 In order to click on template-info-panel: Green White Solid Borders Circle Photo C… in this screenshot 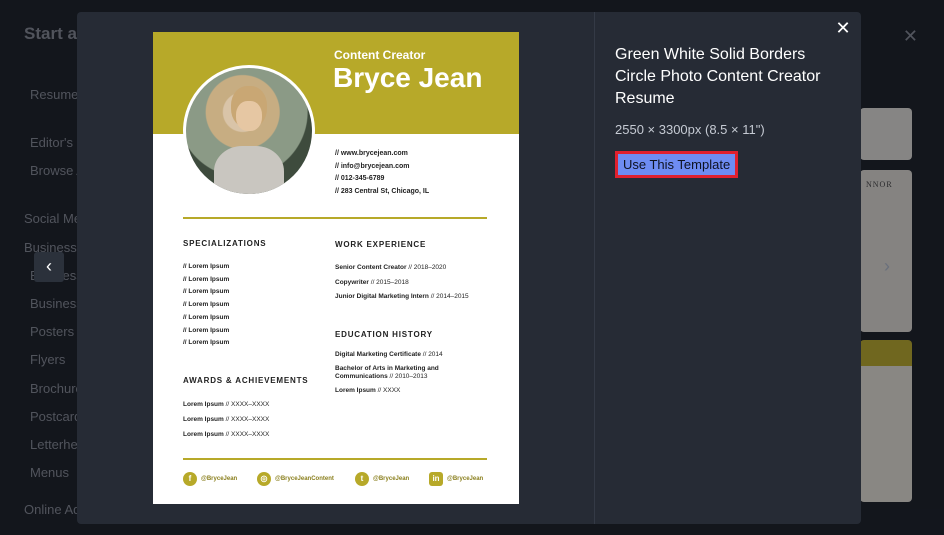, I will do `click(728, 111)`.